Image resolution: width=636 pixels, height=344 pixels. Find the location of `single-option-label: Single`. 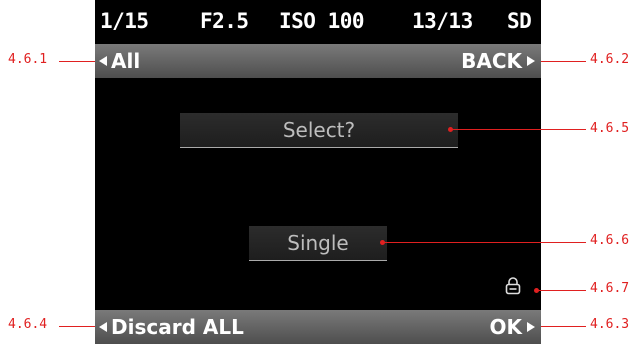

single-option-label: Single is located at coordinates (318, 243).